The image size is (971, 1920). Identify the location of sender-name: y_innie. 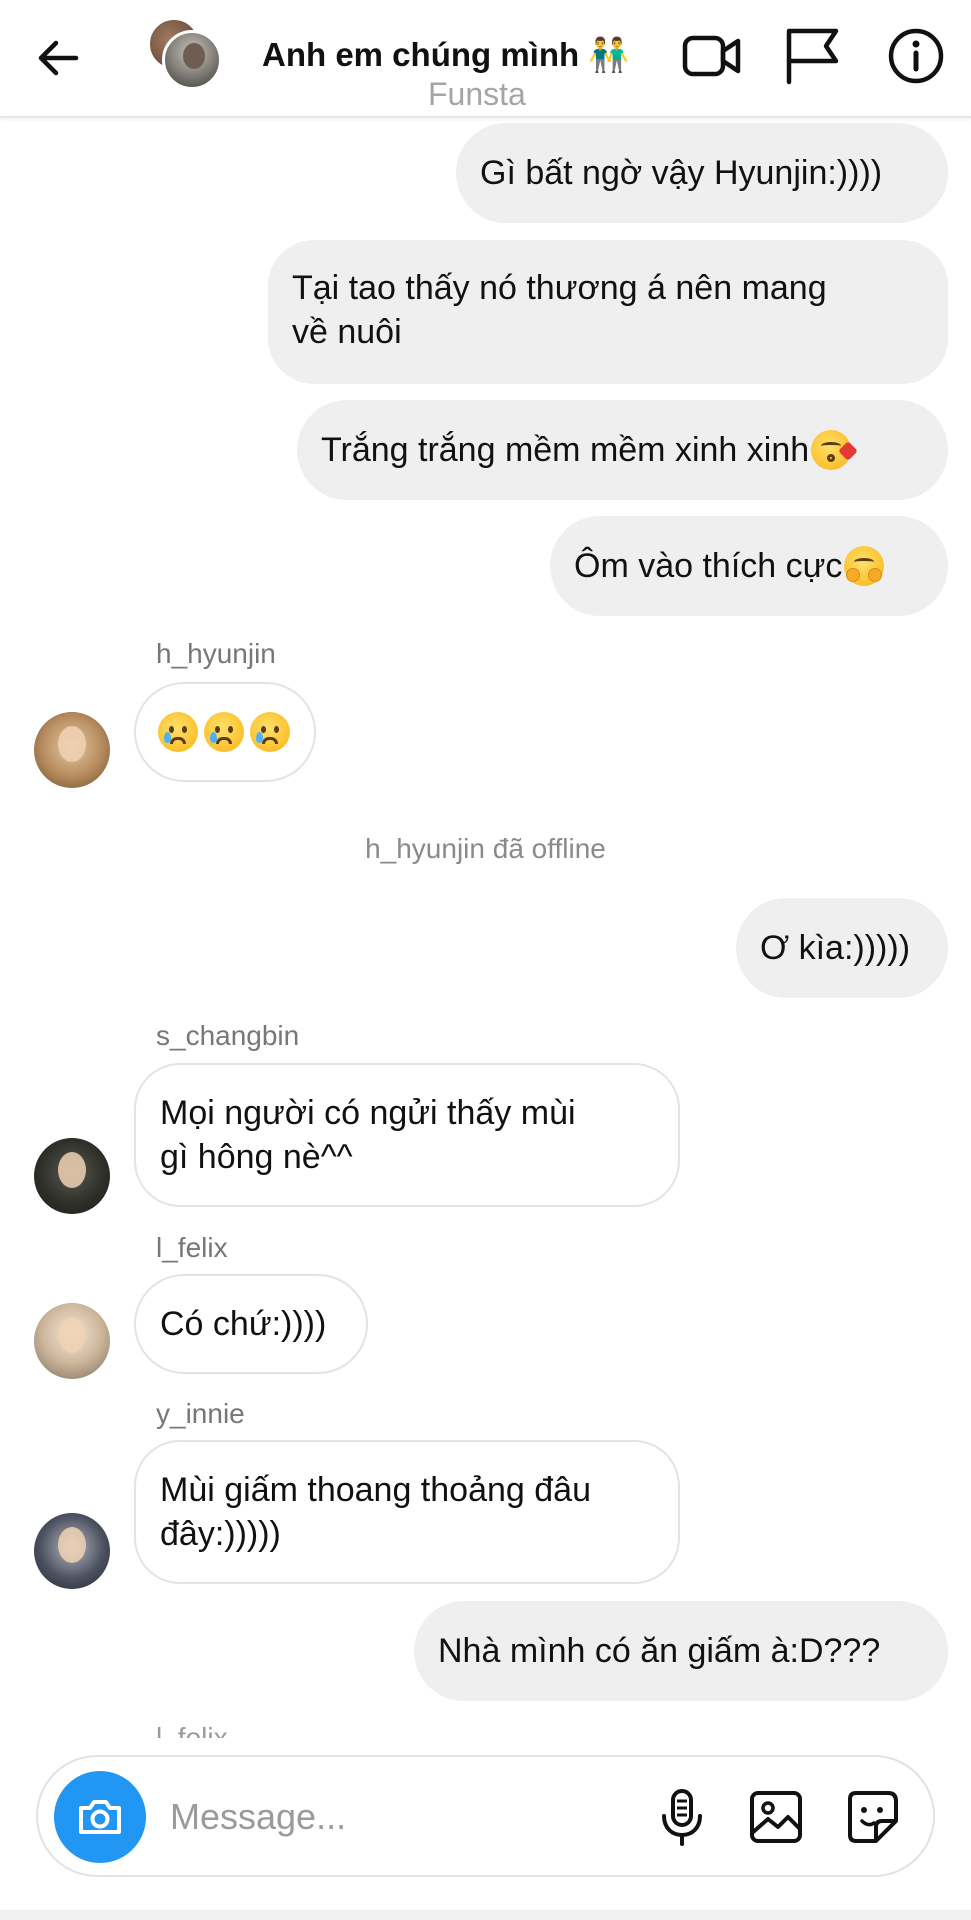
(200, 1413).